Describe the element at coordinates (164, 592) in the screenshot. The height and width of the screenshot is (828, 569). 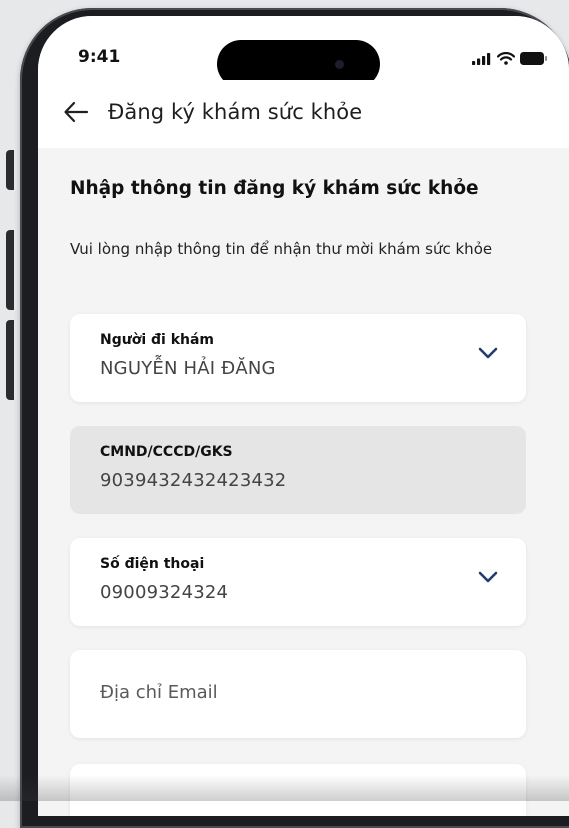
I see `phone-value: 09009324324` at that location.